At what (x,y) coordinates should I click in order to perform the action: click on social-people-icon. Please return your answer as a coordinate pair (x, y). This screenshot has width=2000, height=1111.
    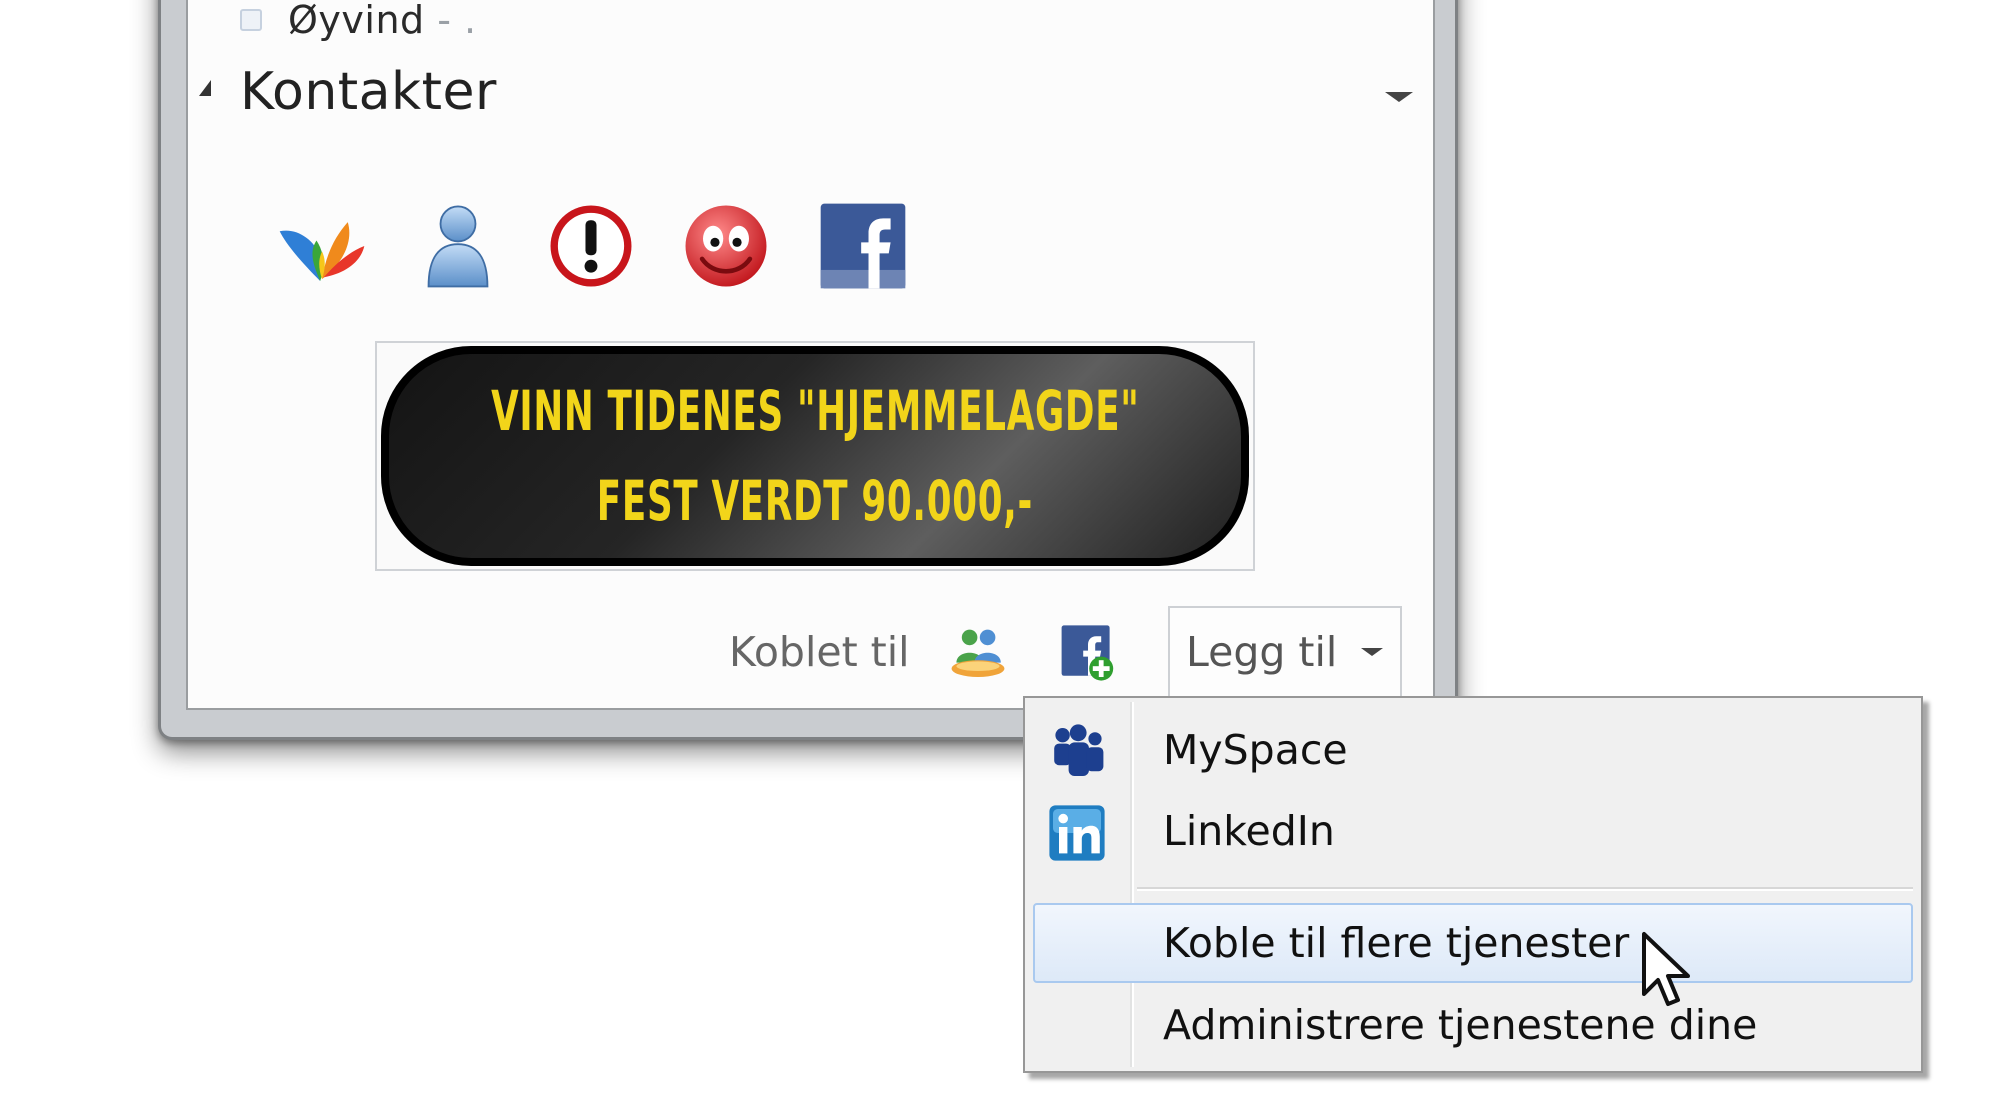
    Looking at the image, I should click on (978, 653).